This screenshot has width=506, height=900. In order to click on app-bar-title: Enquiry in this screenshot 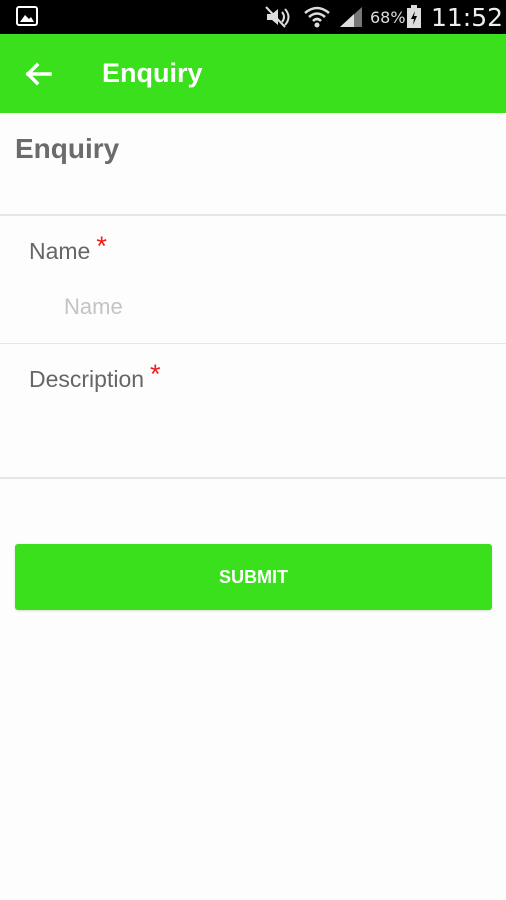, I will do `click(152, 73)`.